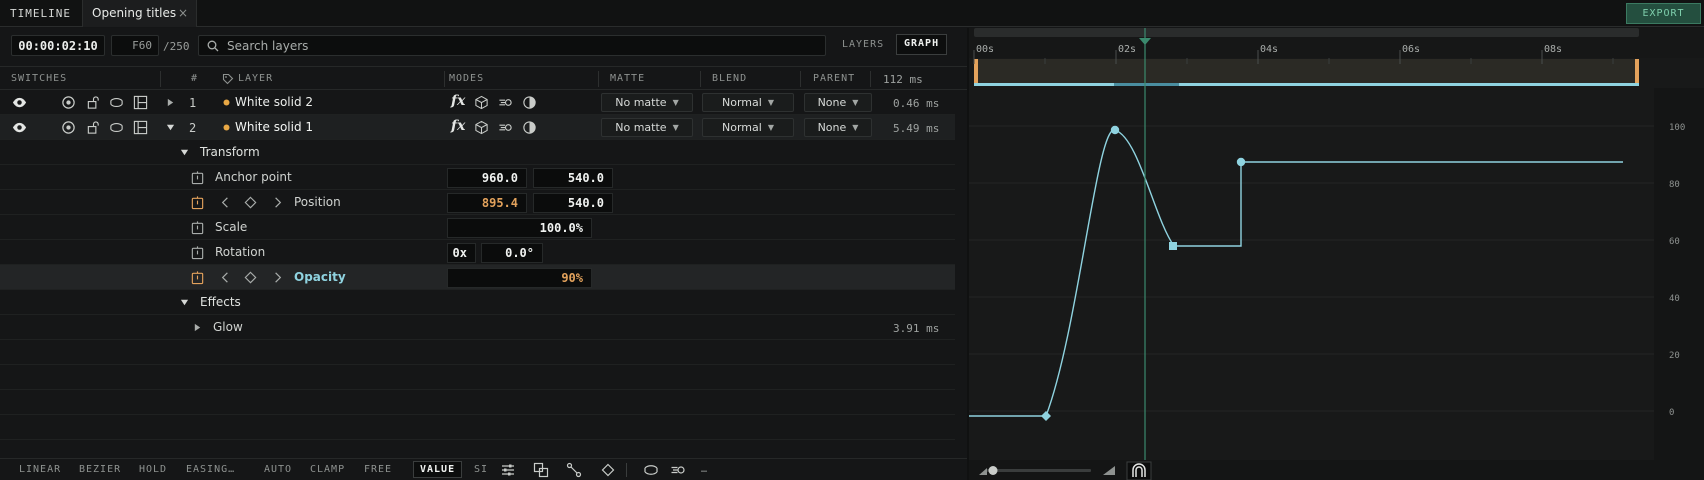  I want to click on frame-field: F60, so click(135, 45).